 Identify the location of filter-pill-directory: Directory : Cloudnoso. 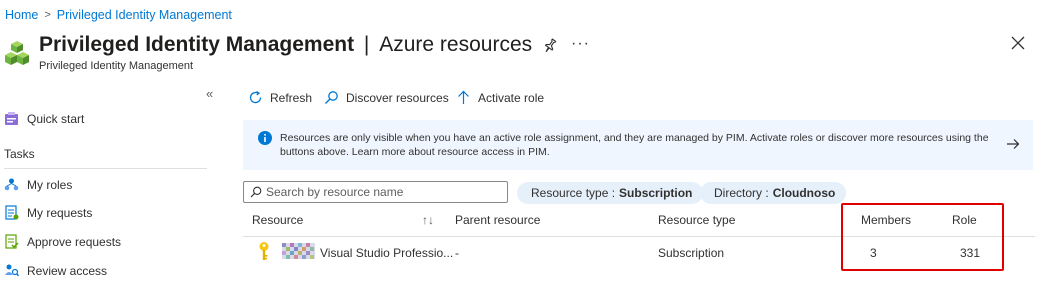
(773, 193).